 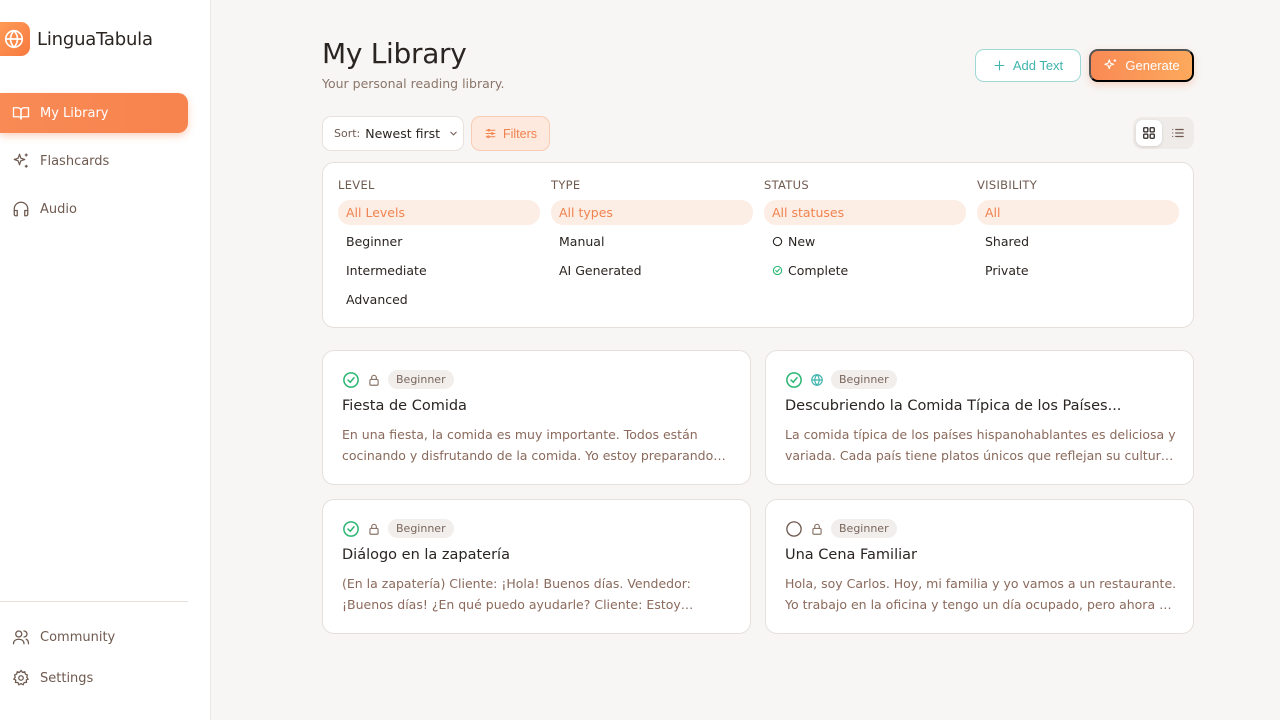 I want to click on generate-label: Generate, so click(x=1152, y=65).